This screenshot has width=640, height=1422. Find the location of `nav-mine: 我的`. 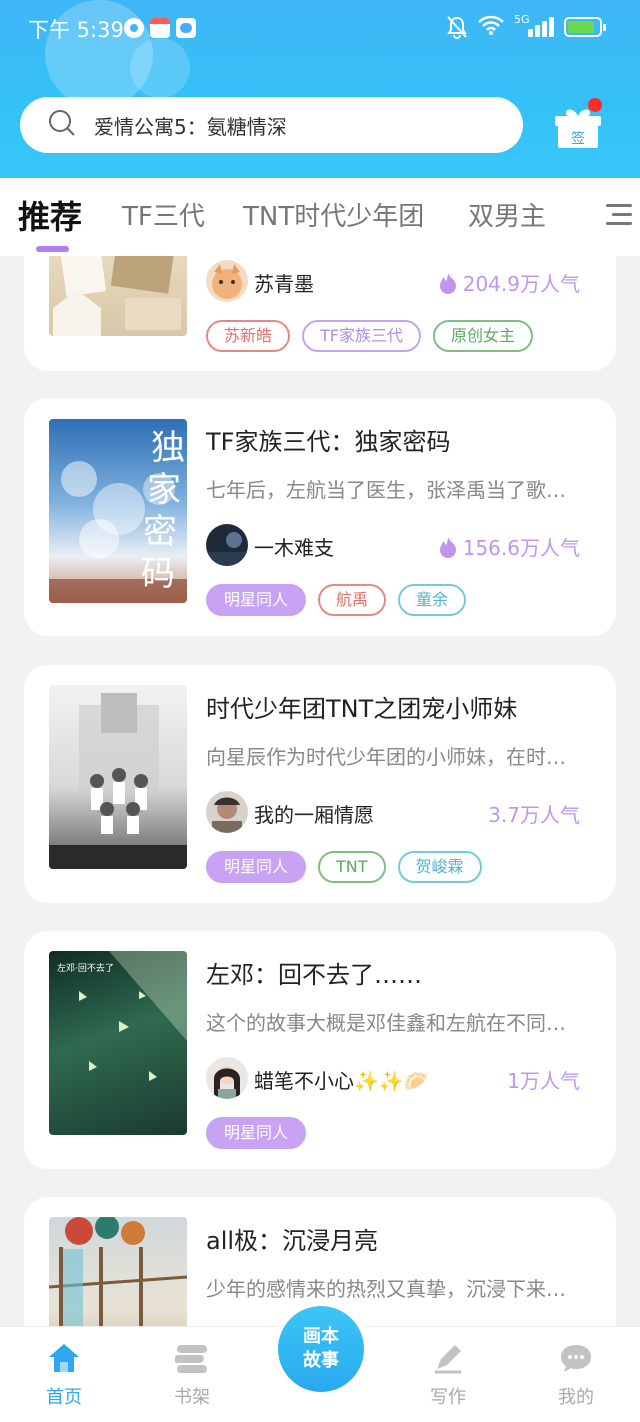

nav-mine: 我的 is located at coordinates (576, 1375).